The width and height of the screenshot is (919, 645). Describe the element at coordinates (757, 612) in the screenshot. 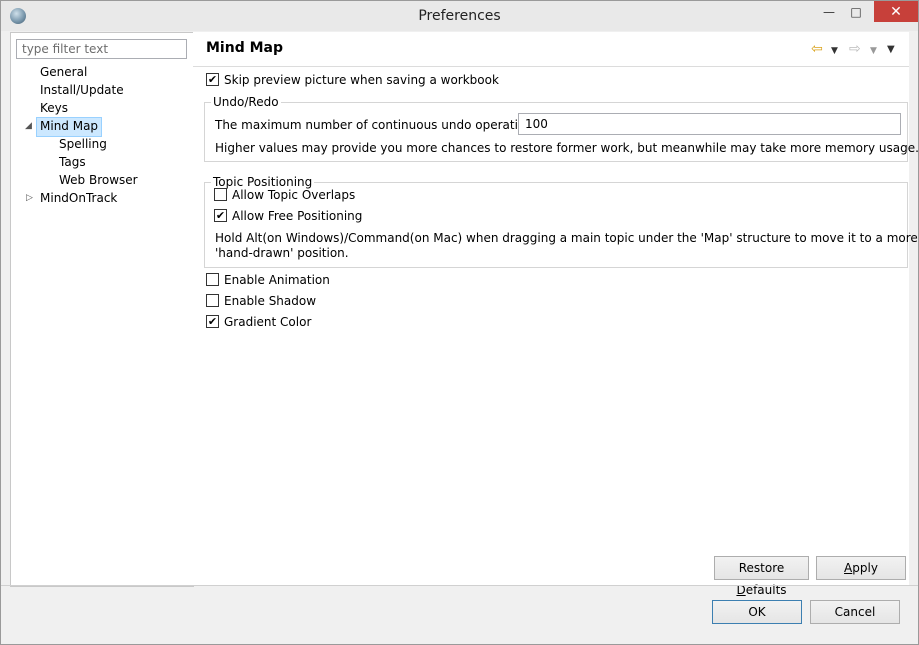

I see `ok-button: OK` at that location.